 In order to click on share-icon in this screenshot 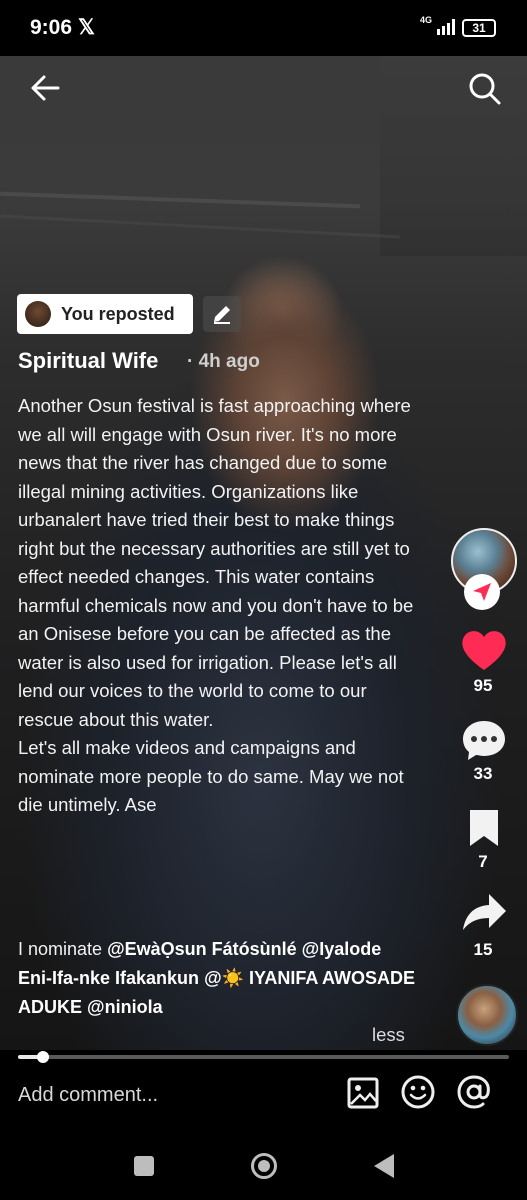, I will do `click(484, 912)`.